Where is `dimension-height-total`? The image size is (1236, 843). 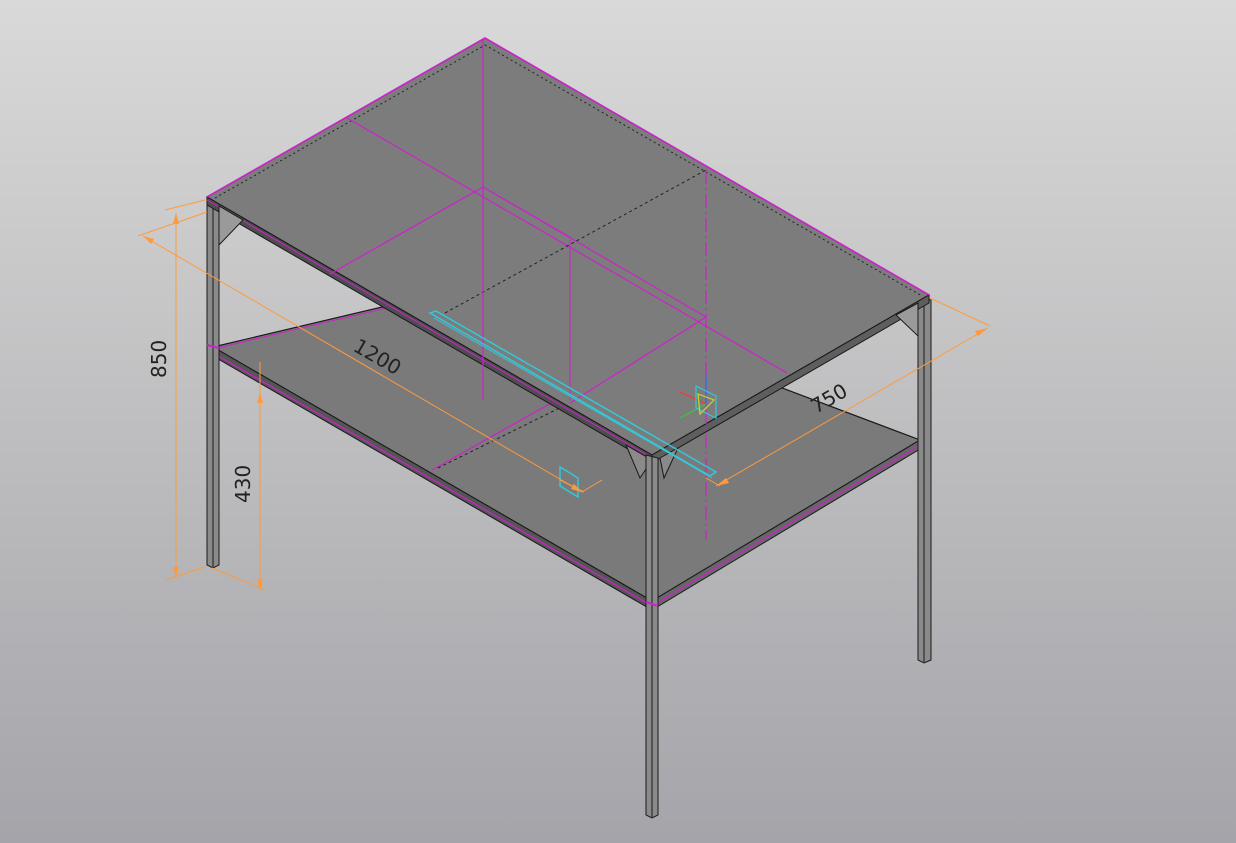 dimension-height-total is located at coordinates (185, 390).